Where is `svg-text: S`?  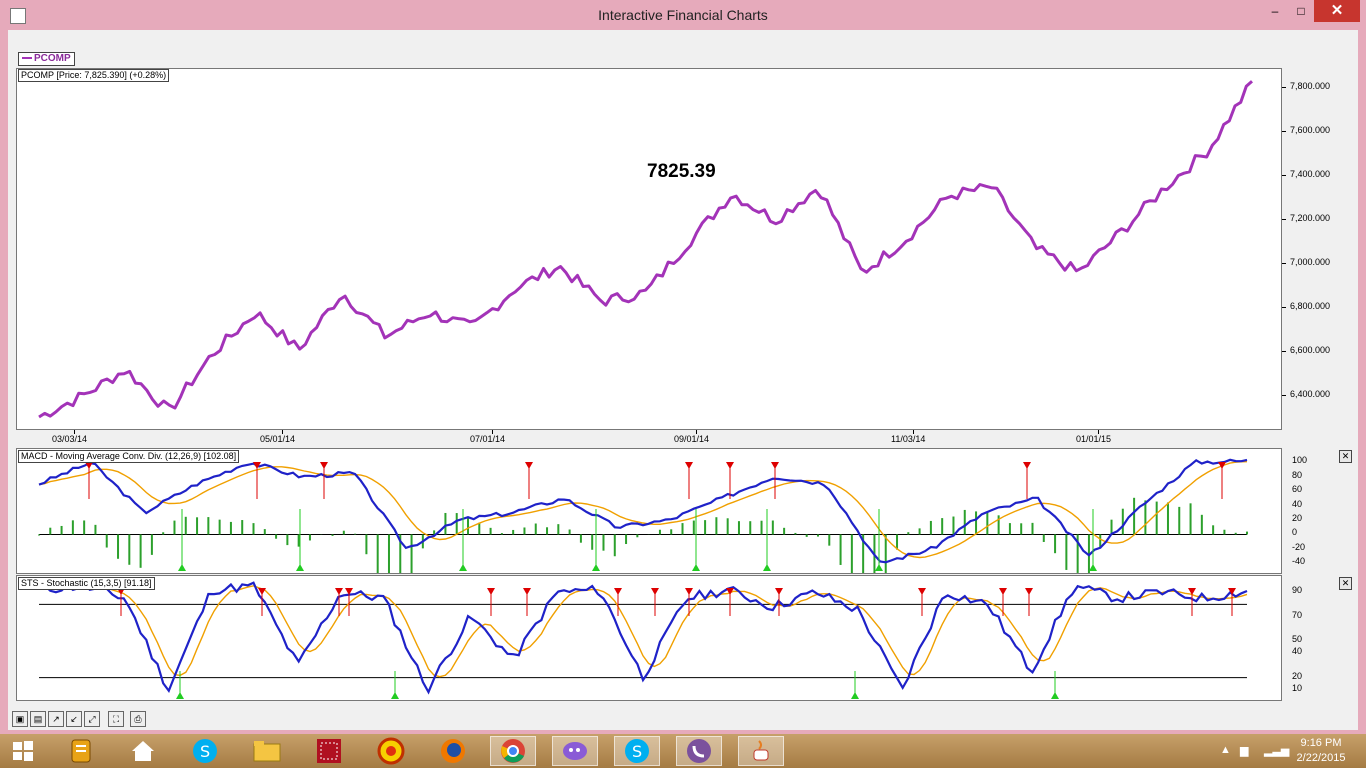
svg-text: S is located at coordinates (205, 751).